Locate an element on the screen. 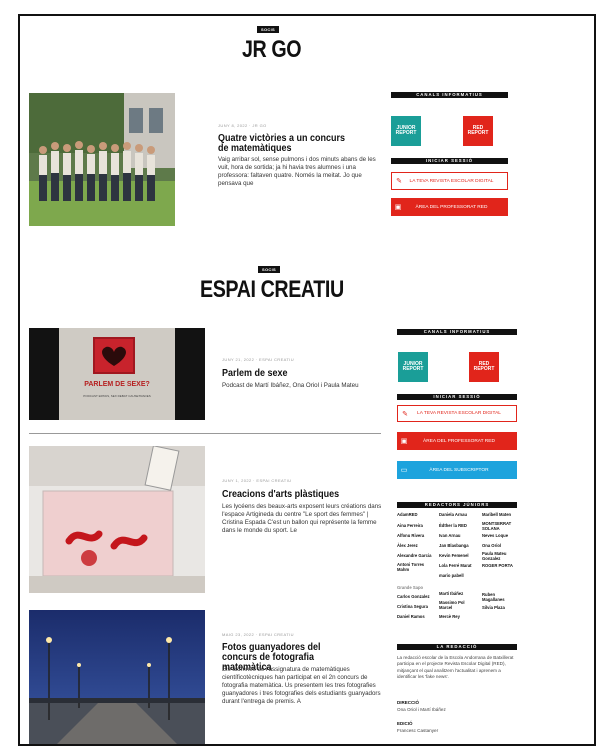 This screenshot has width=607, height=754. post-title: Creacions d'arts plàstiques is located at coordinates (289, 495).